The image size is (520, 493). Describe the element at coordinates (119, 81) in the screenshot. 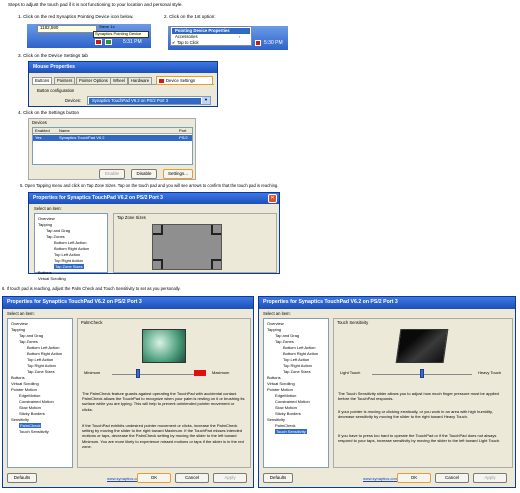

I see `tab-wheel: Wheel` at that location.